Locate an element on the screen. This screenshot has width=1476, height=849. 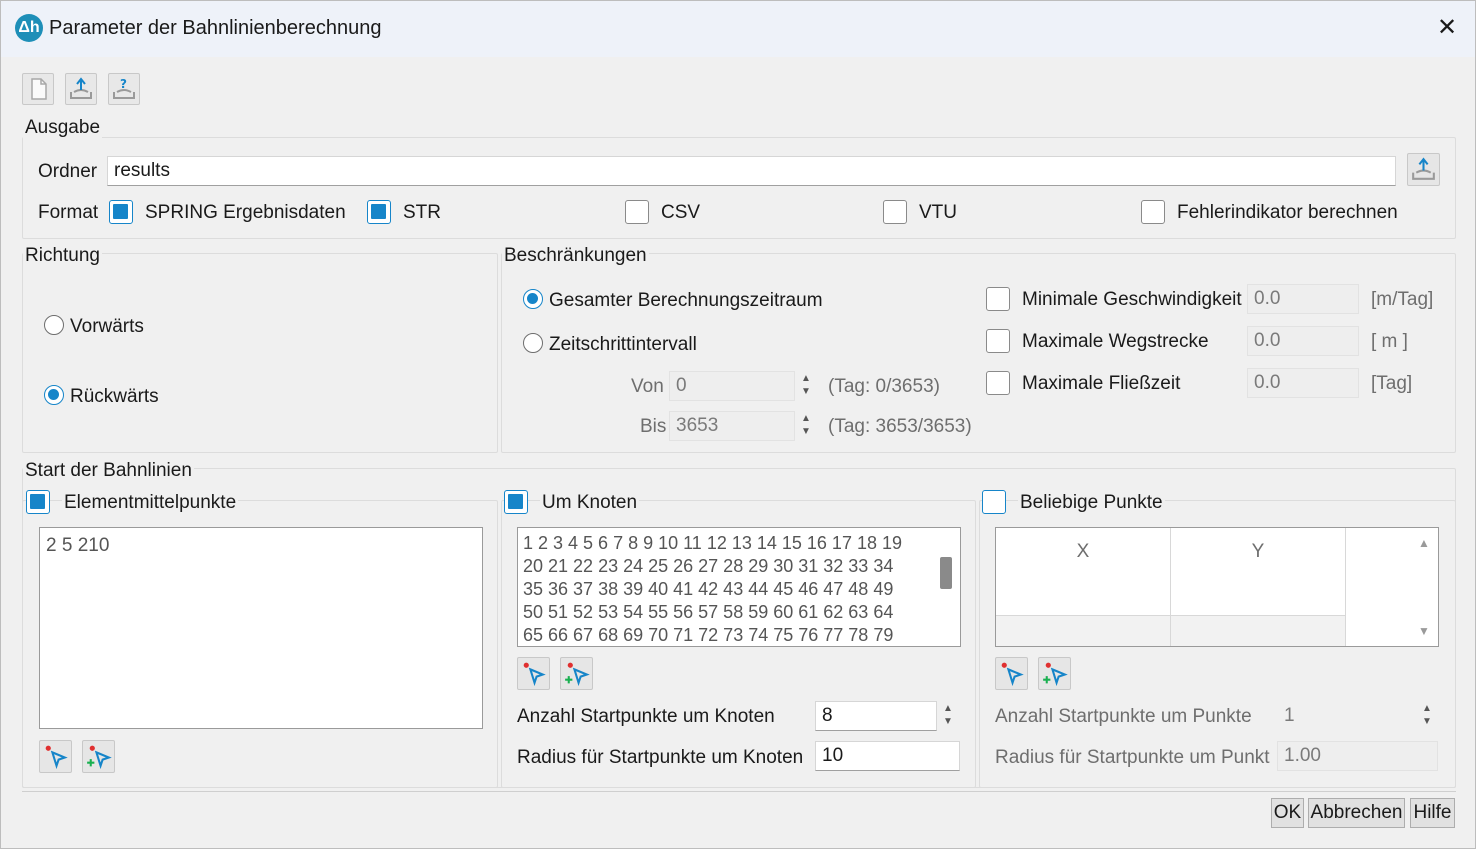
close-button: ✕ is located at coordinates (1447, 29).